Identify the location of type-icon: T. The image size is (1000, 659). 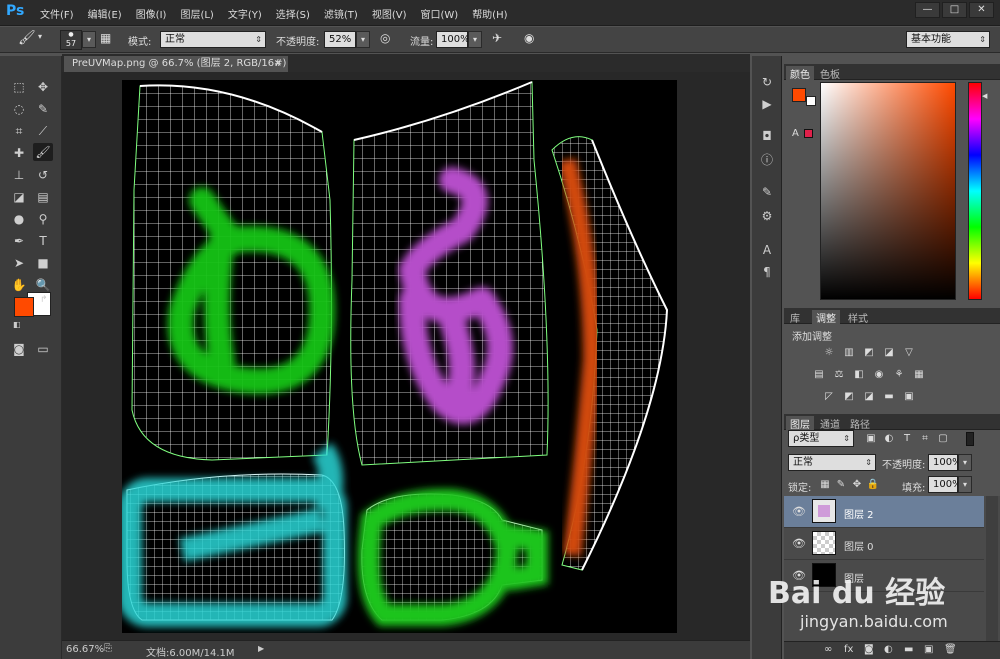
(43, 241).